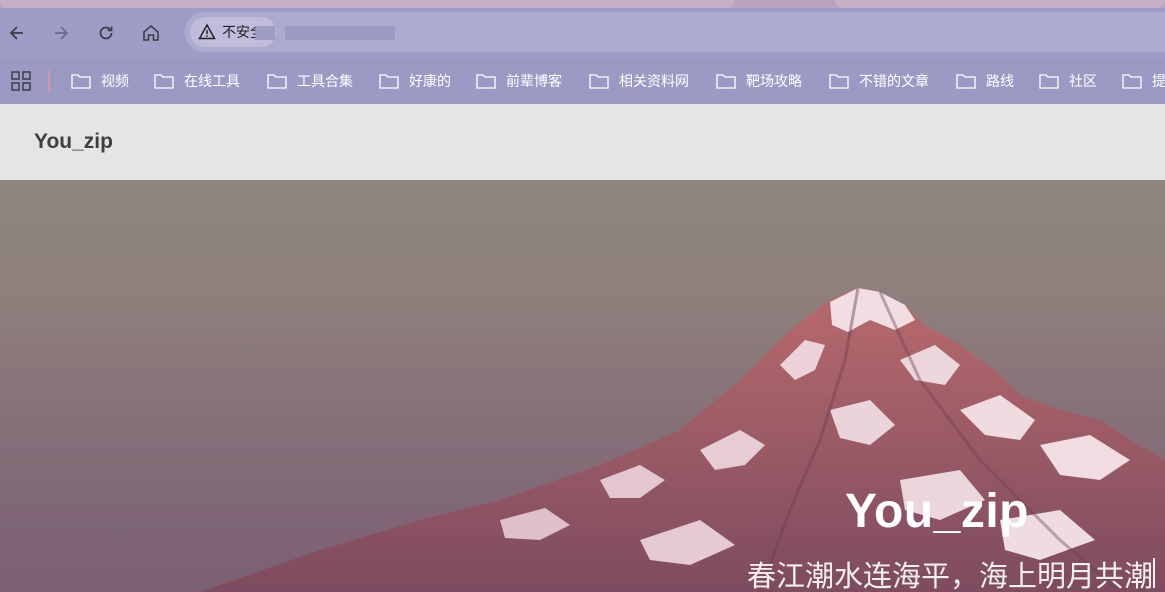 This screenshot has height=592, width=1165. I want to click on reload-button, so click(106, 33).